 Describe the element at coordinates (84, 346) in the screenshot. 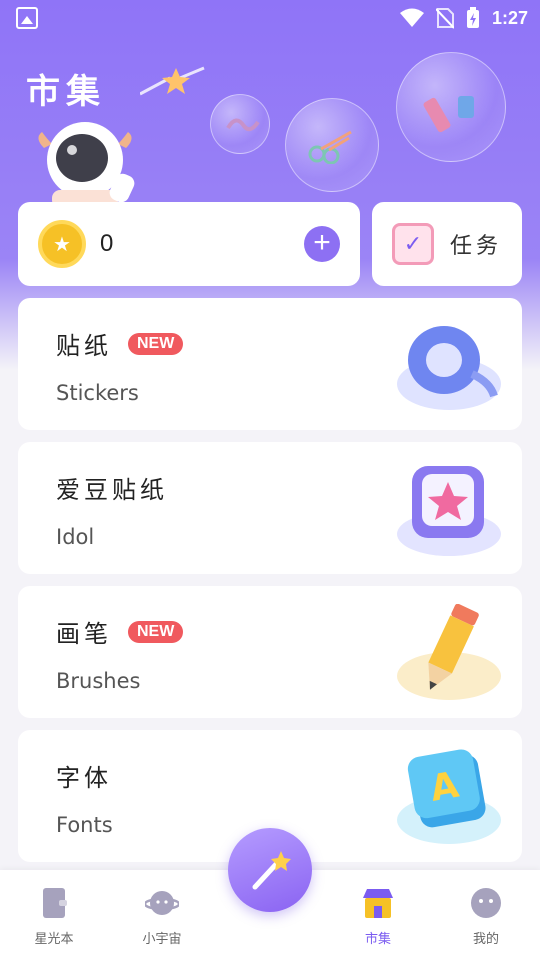

I see `item-name: 贴纸` at that location.